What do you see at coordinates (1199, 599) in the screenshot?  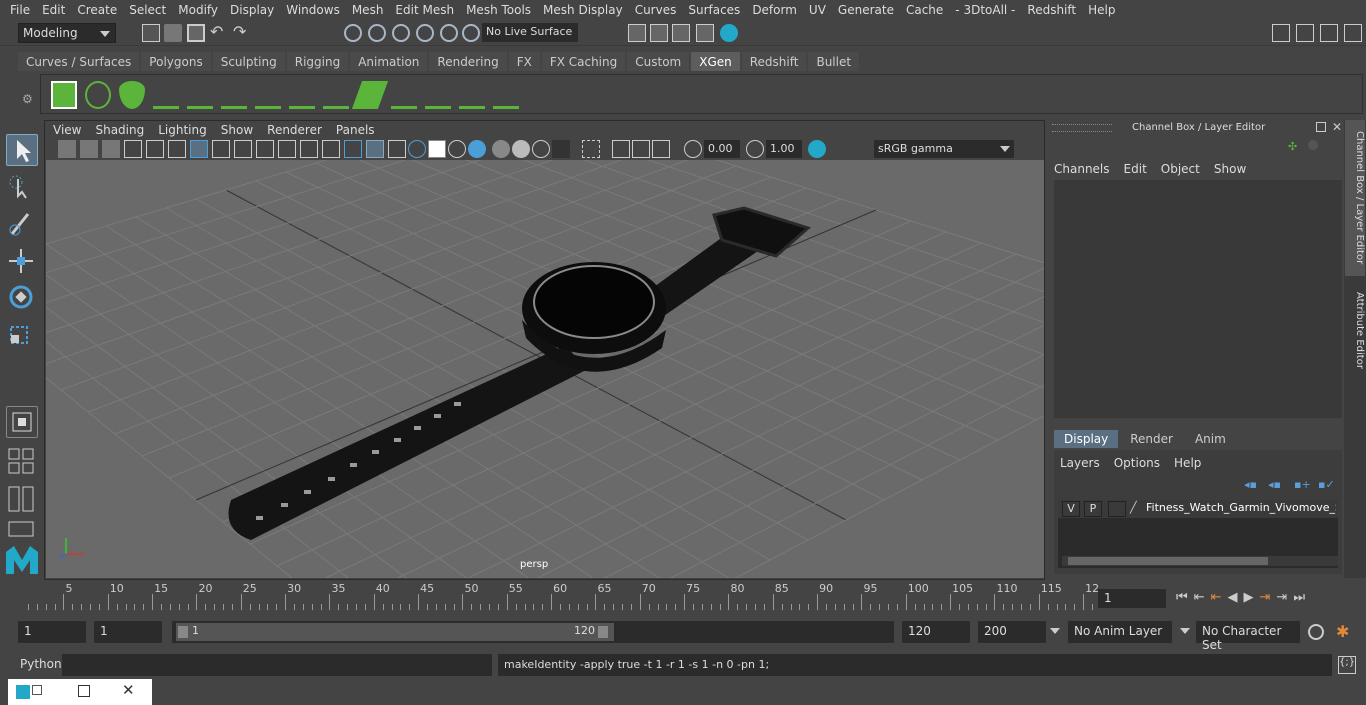 I see `step-back-key-icon: ⇤` at bounding box center [1199, 599].